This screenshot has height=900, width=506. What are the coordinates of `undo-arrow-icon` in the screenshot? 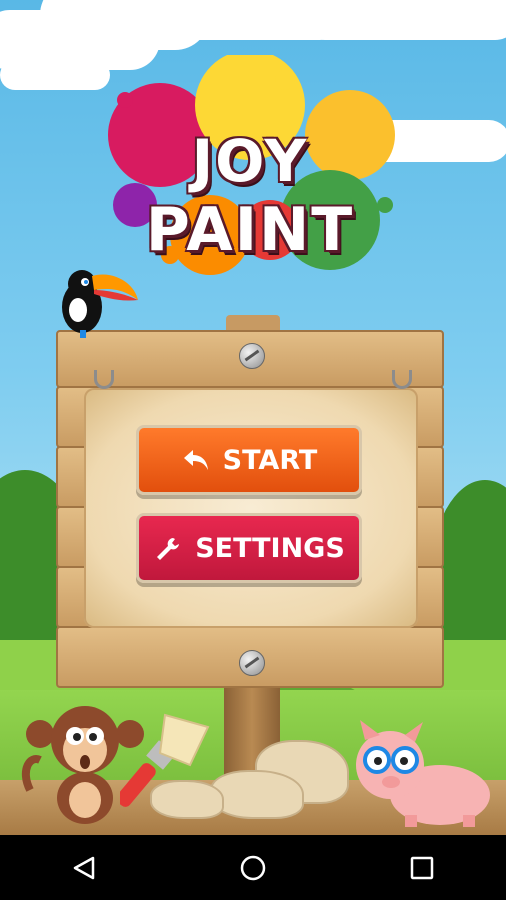 It's located at (195, 460).